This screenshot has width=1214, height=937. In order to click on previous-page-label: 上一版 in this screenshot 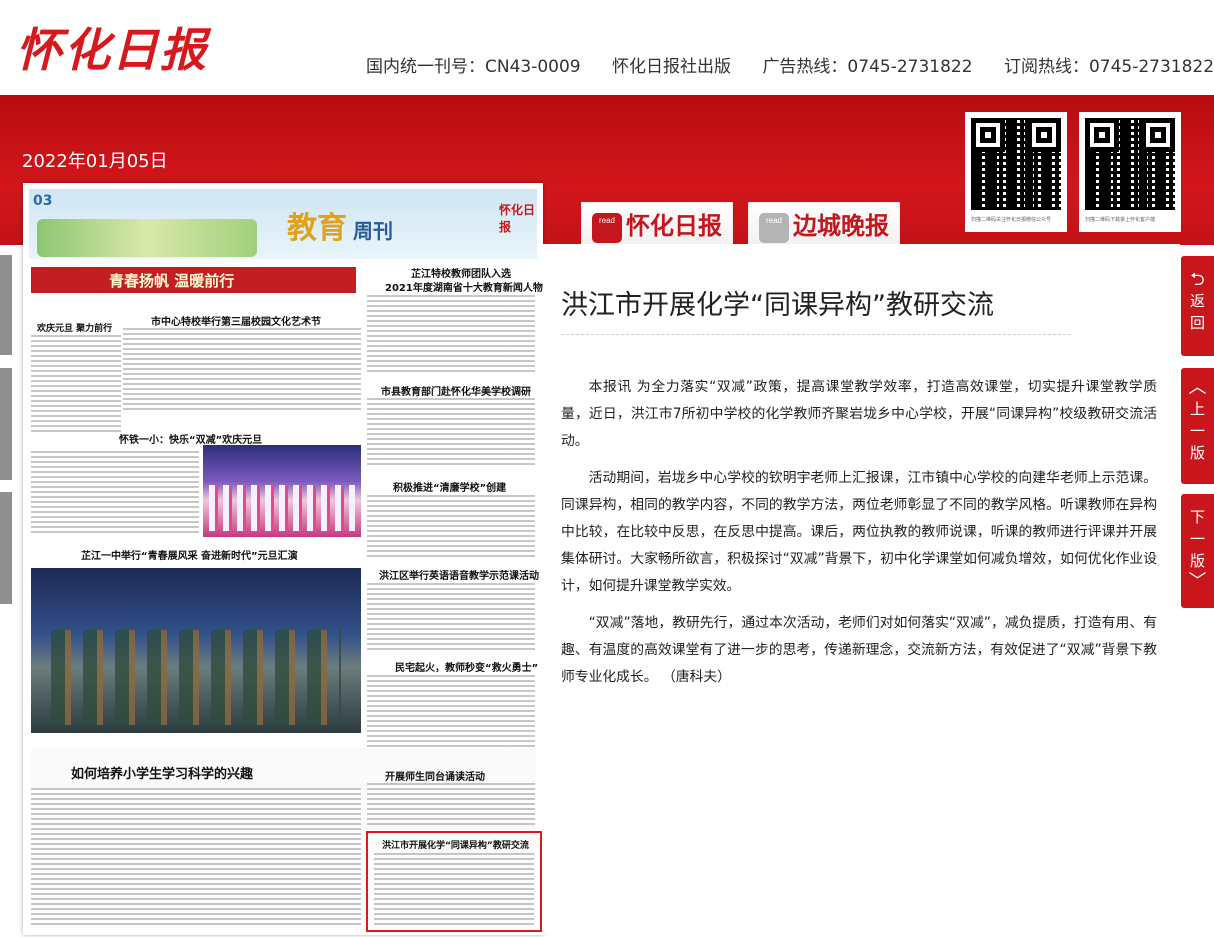, I will do `click(1197, 431)`.